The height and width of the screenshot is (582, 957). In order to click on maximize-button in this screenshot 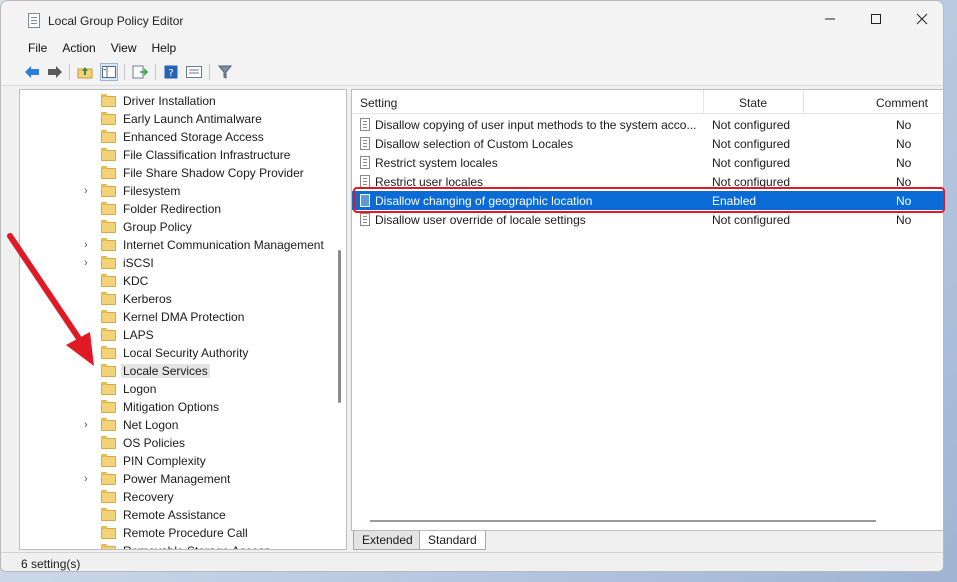, I will do `click(876, 19)`.